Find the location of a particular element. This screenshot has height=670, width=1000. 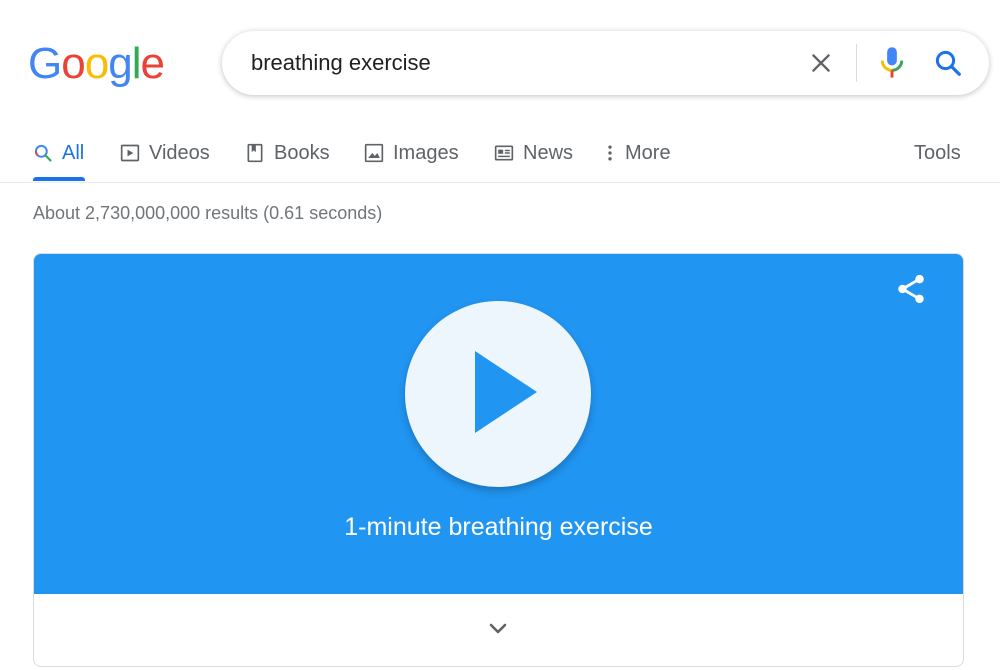

logo-letter: e is located at coordinates (152, 63).